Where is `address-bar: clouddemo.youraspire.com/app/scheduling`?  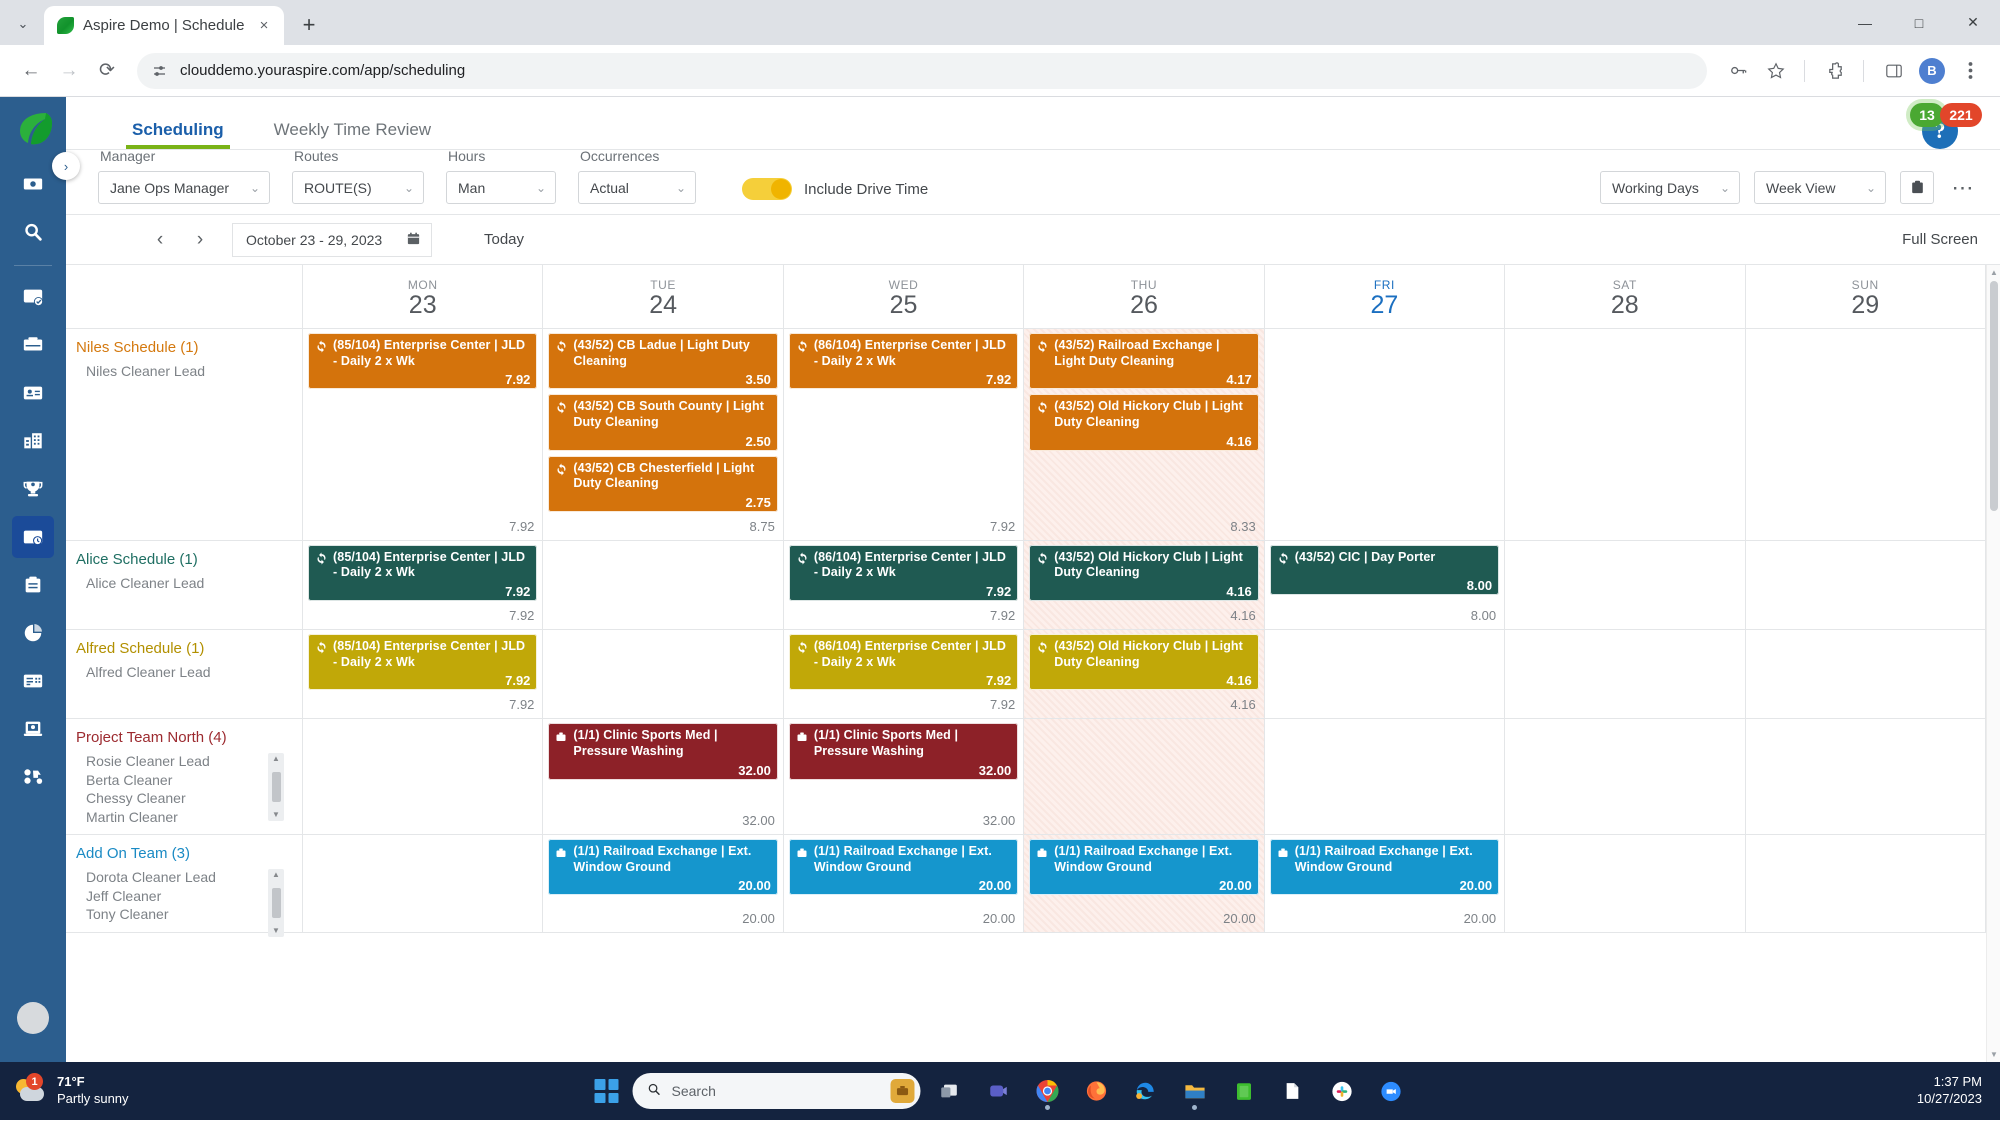 address-bar: clouddemo.youraspire.com/app/scheduling is located at coordinates (922, 70).